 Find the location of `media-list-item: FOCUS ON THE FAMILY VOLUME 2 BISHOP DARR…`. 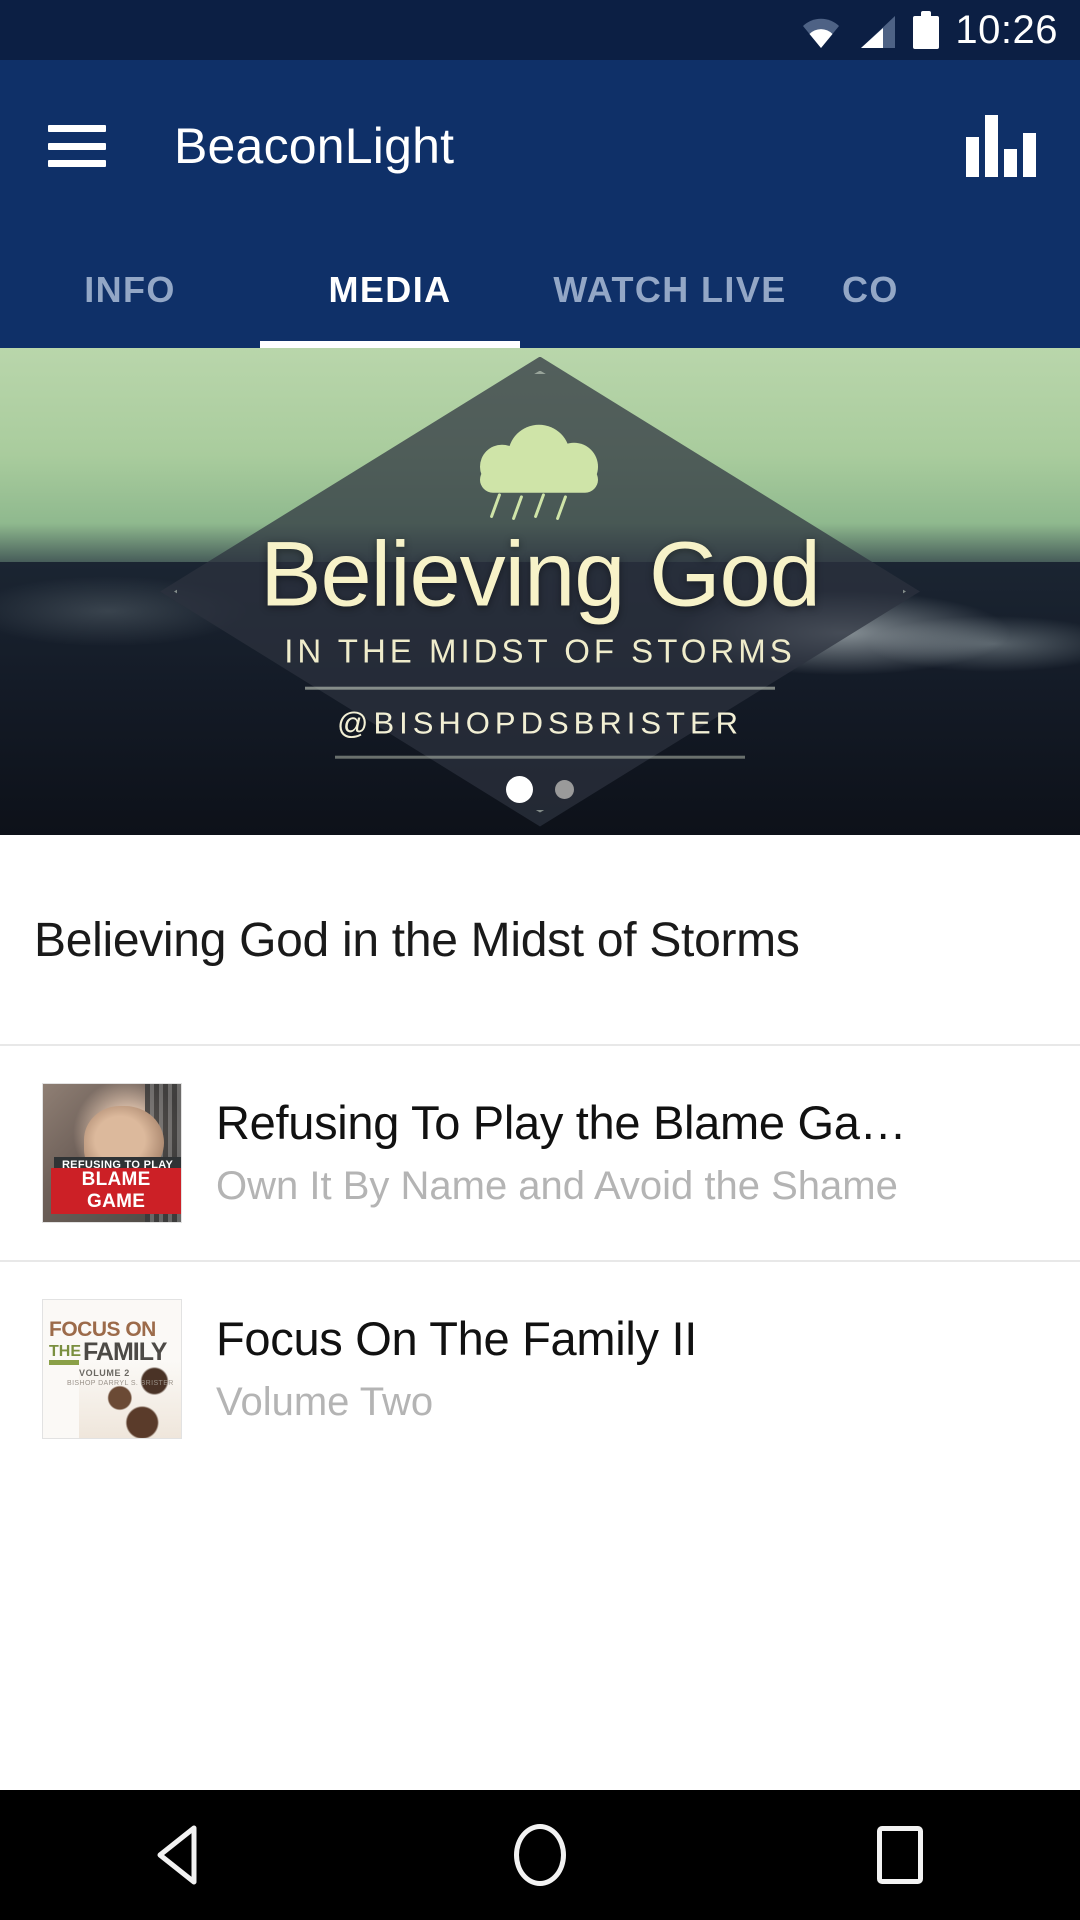

media-list-item: FOCUS ON THE FAMILY VOLUME 2 BISHOP DARR… is located at coordinates (540, 1369).